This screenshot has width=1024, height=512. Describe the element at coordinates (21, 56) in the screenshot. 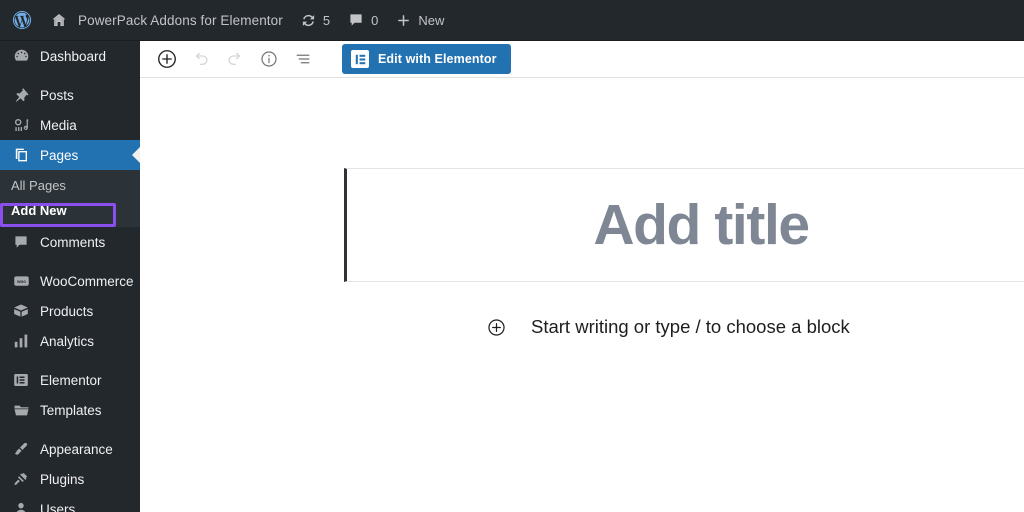

I see `dashboard-gauge-icon` at that location.